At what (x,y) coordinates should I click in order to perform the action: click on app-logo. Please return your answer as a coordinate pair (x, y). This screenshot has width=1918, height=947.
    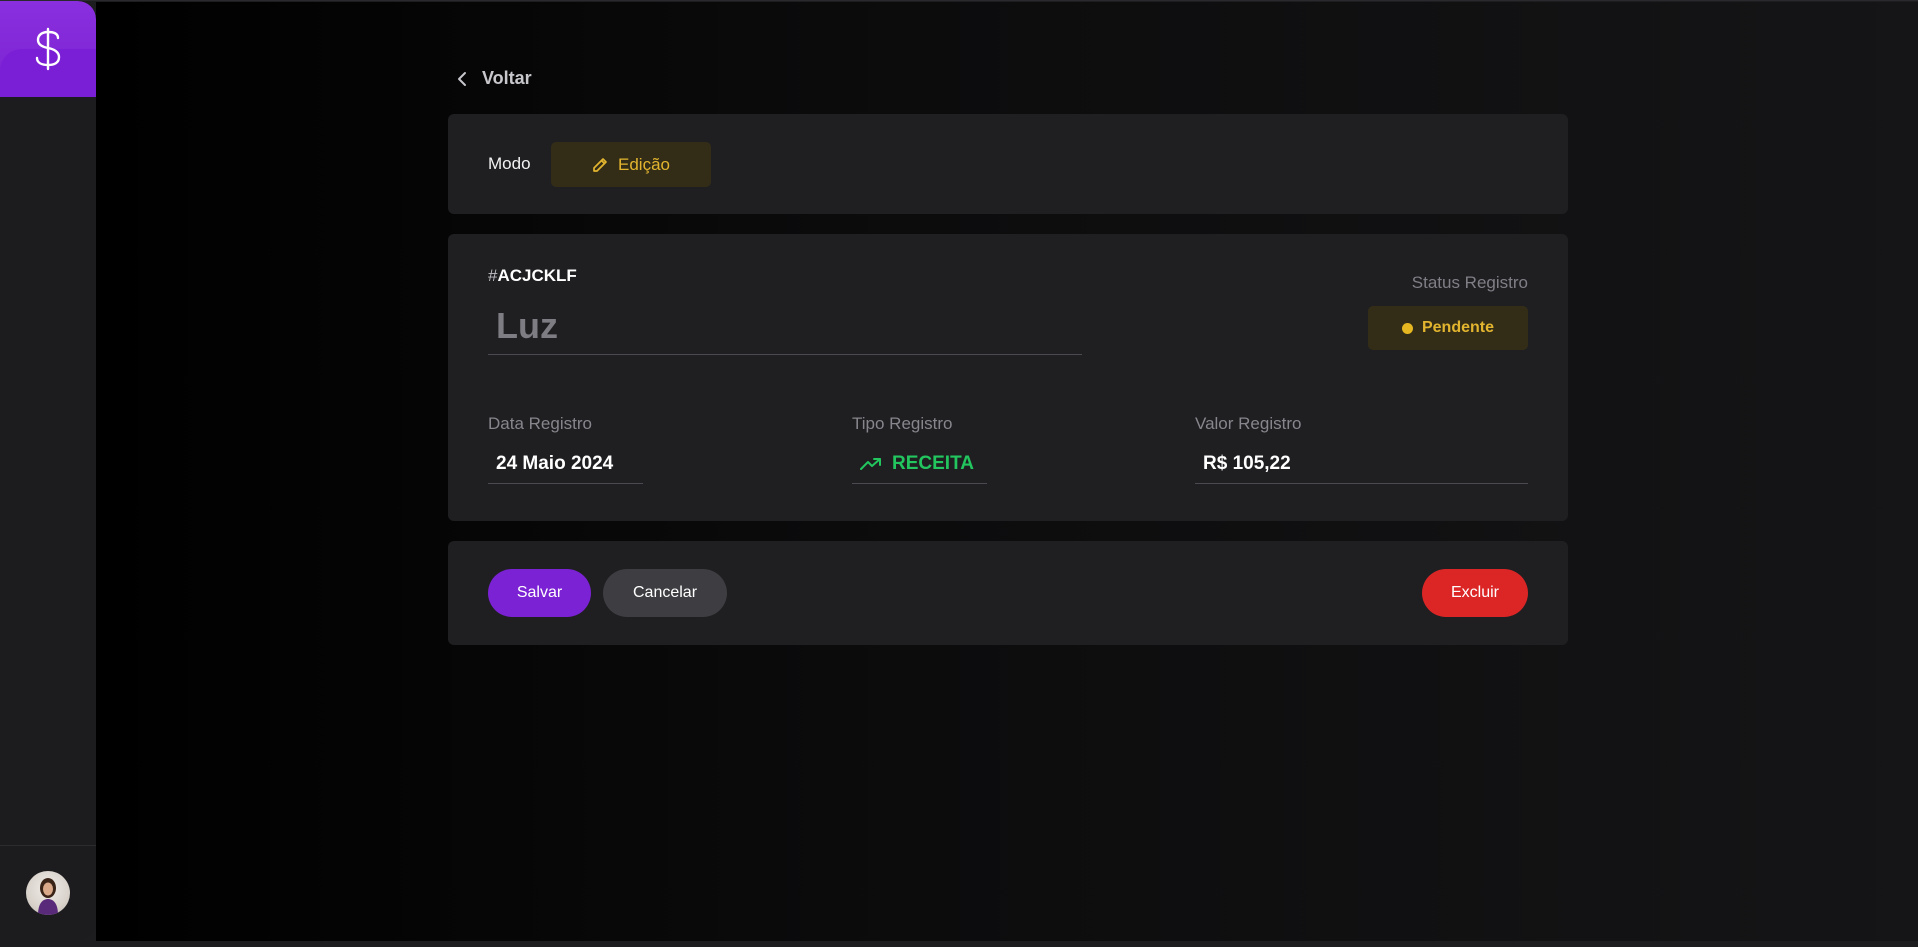
    Looking at the image, I should click on (48, 49).